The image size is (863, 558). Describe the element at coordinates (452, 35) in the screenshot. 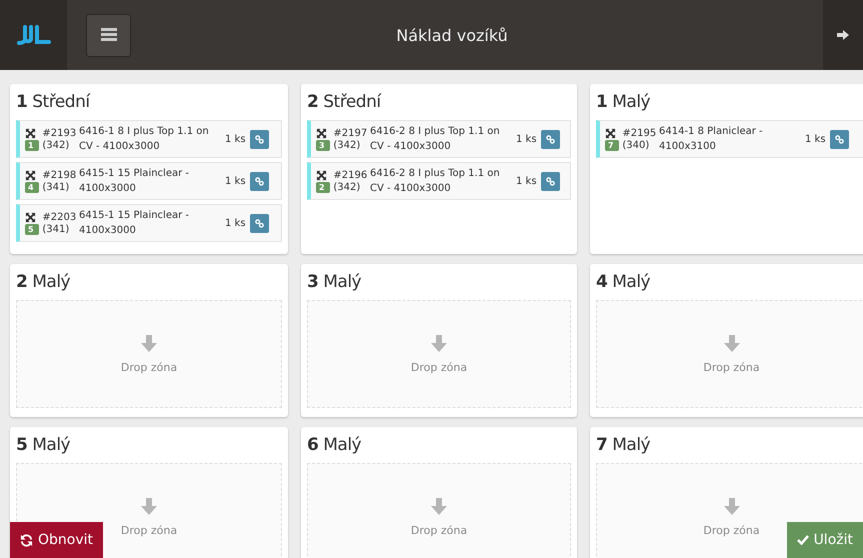

I see `page-title: Náklad vozíků` at that location.